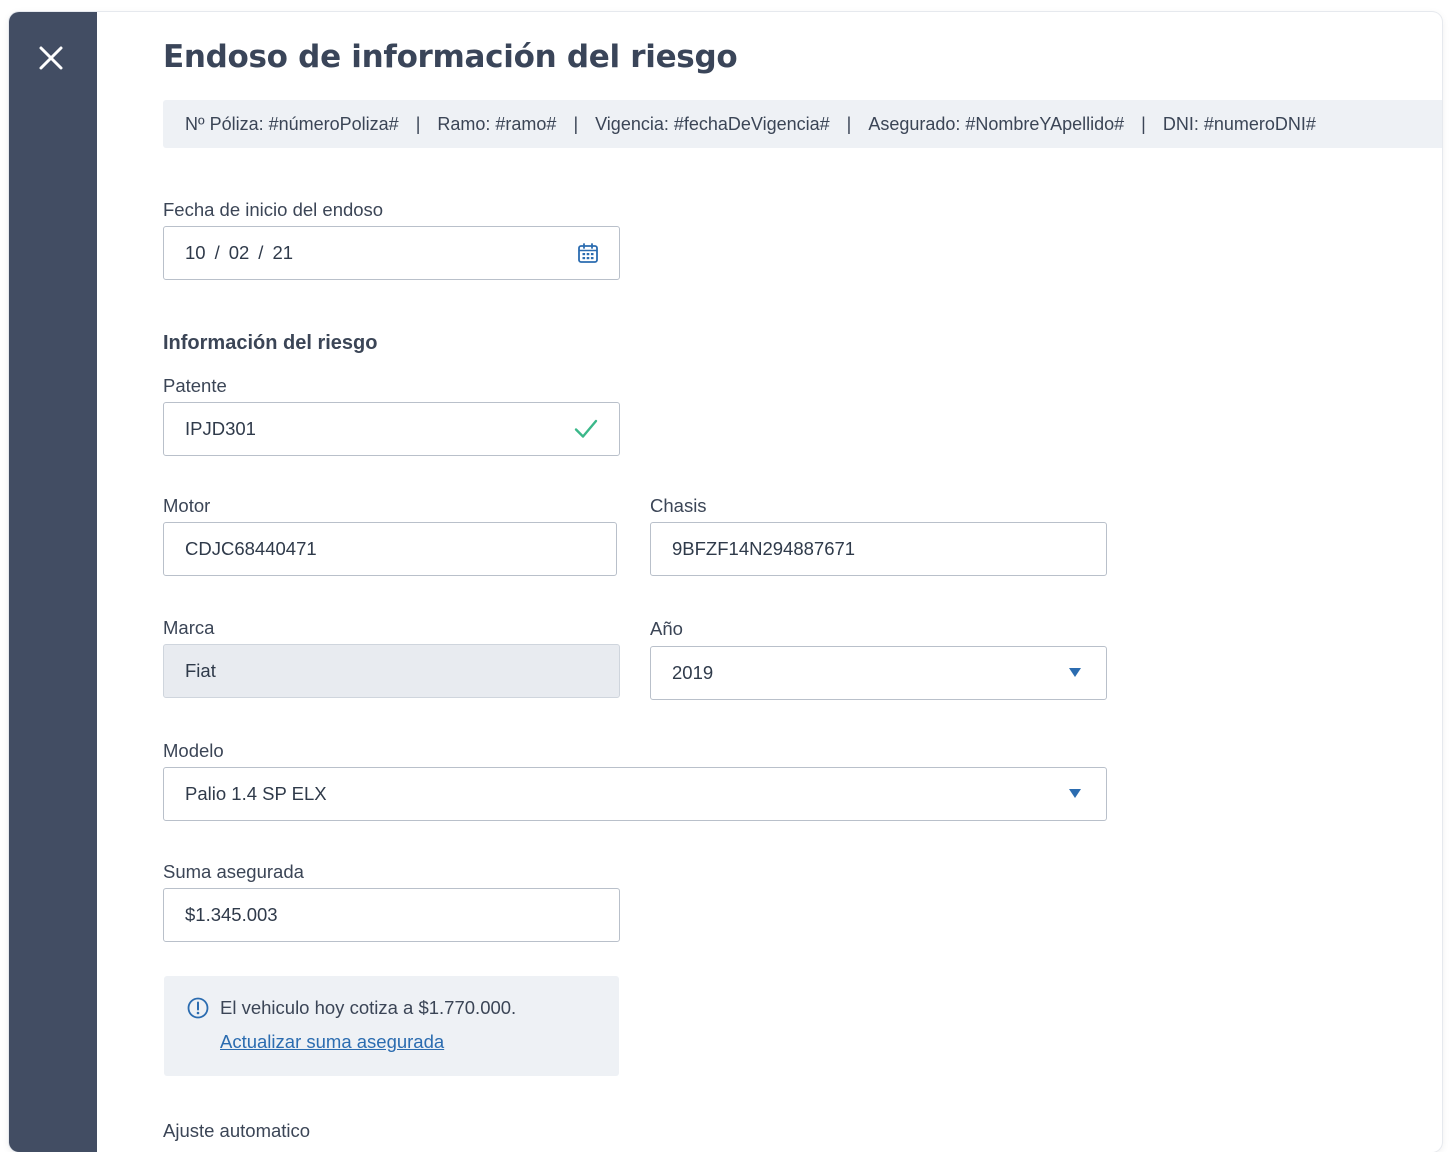 Image resolution: width=1451 pixels, height=1152 pixels. Describe the element at coordinates (391, 671) in the screenshot. I see `brand-input: Fiat` at that location.